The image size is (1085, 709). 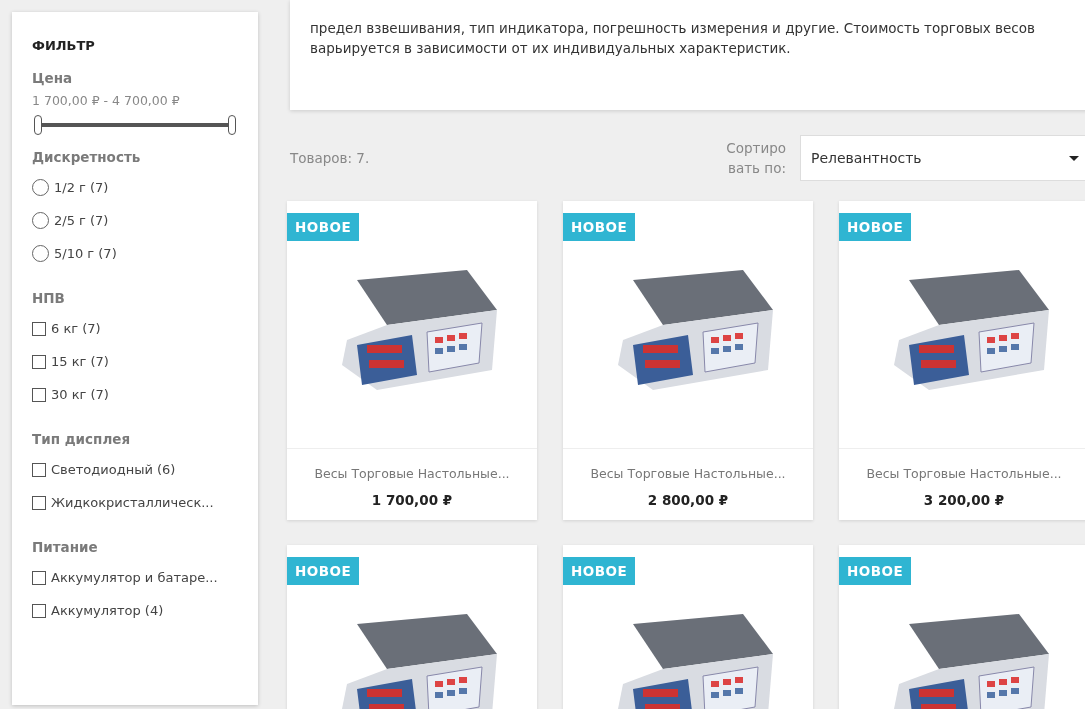 What do you see at coordinates (82, 439) in the screenshot?
I see `filter-heading: Тип дисплея` at bounding box center [82, 439].